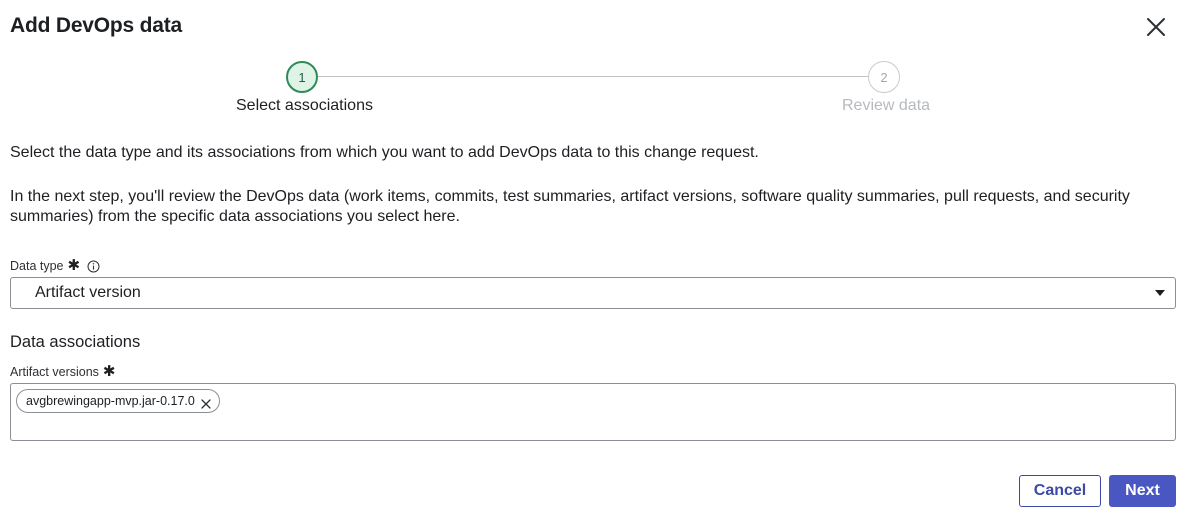 The width and height of the screenshot is (1187, 522). I want to click on stepper-connector, so click(593, 76).